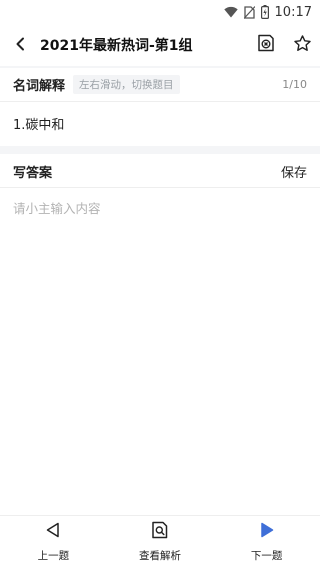  Describe the element at coordinates (160, 532) in the screenshot. I see `view-analysis-icon` at that location.